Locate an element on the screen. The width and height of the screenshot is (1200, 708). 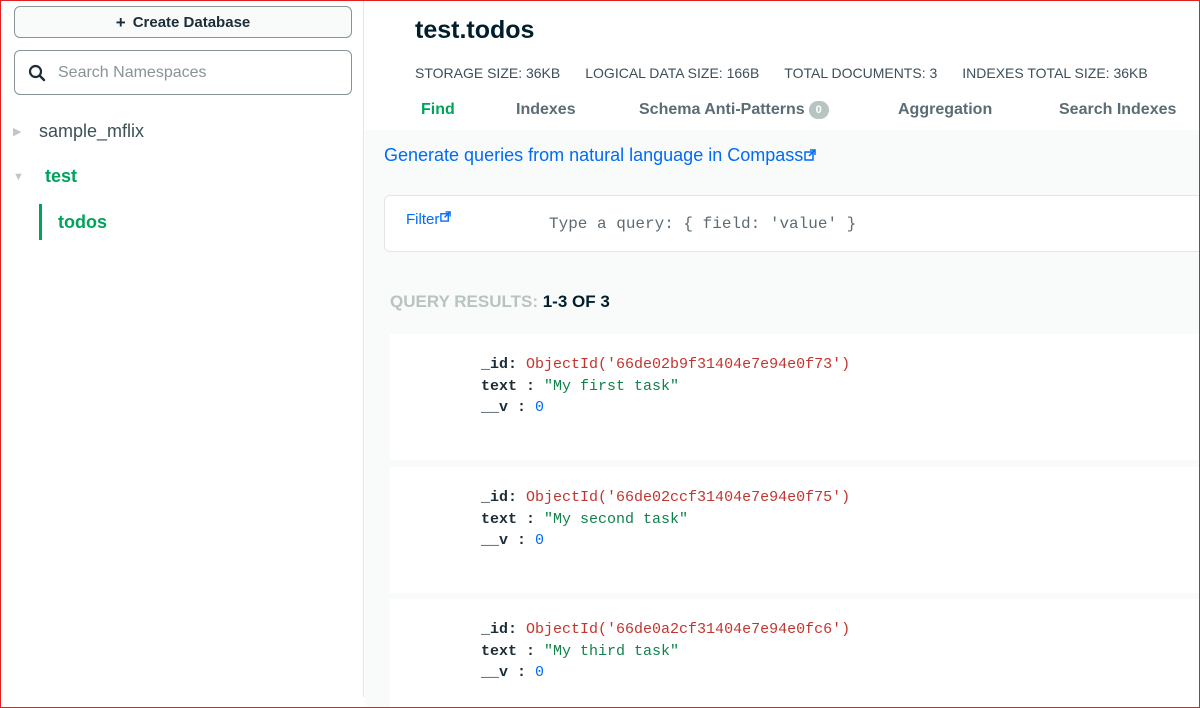
filter-link: Filter is located at coordinates (429, 219).